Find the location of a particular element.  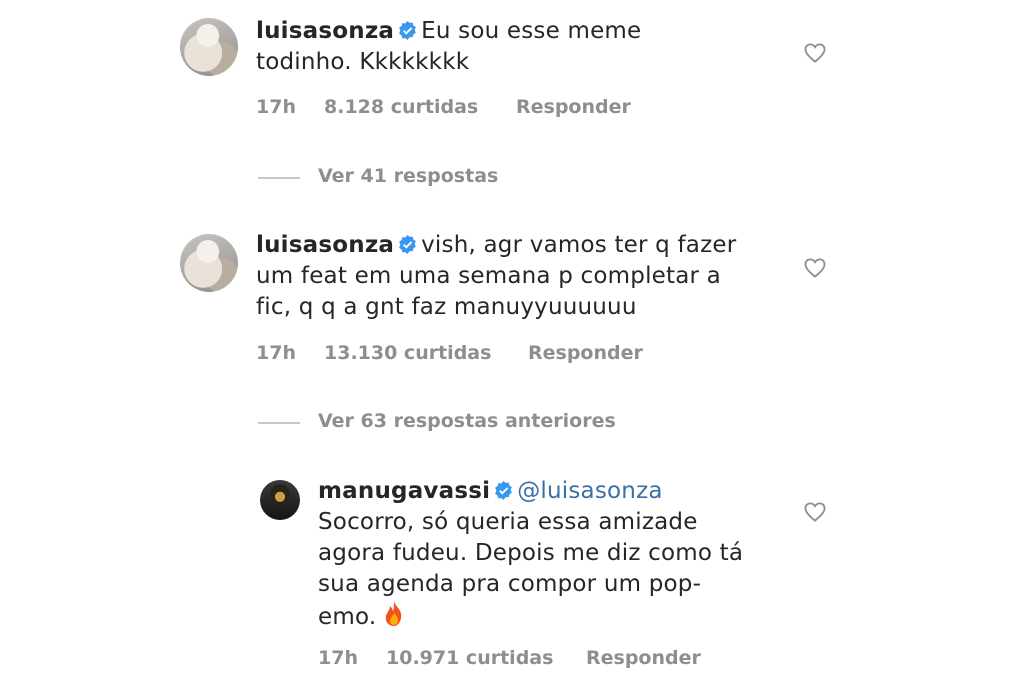

comment-body-line: emo. is located at coordinates (347, 617).